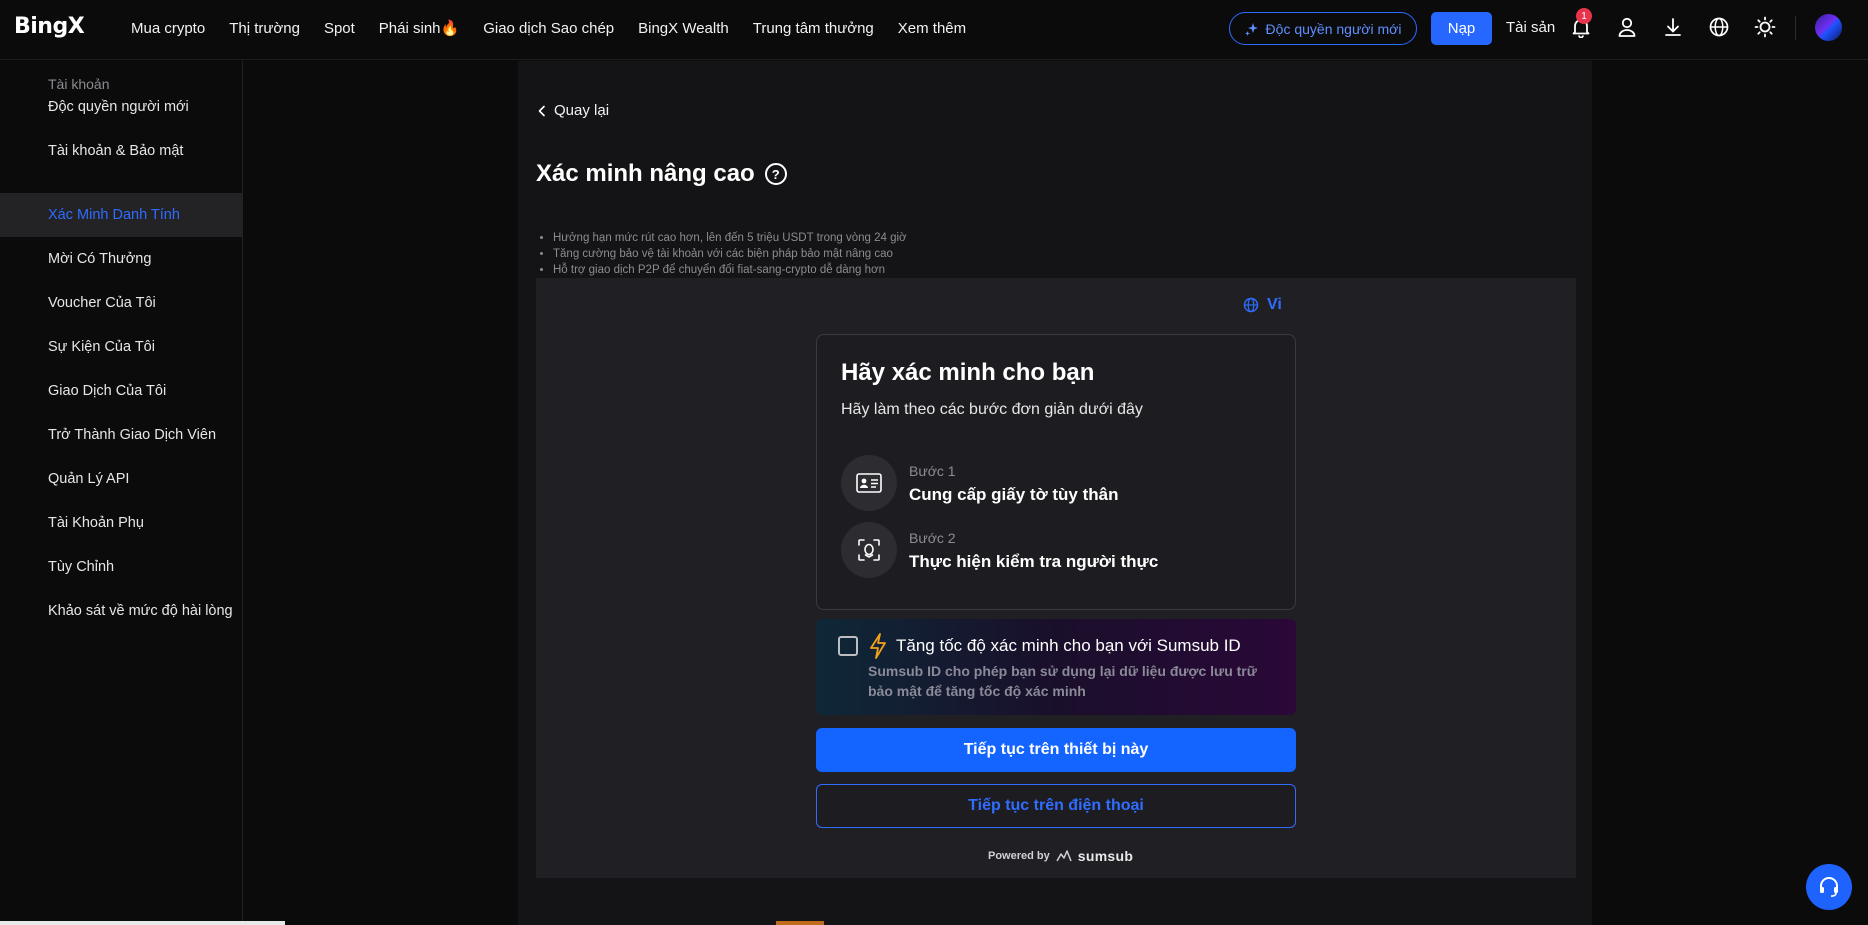  I want to click on new-user-exclusive-label: Độc quyền người mới, so click(1333, 28).